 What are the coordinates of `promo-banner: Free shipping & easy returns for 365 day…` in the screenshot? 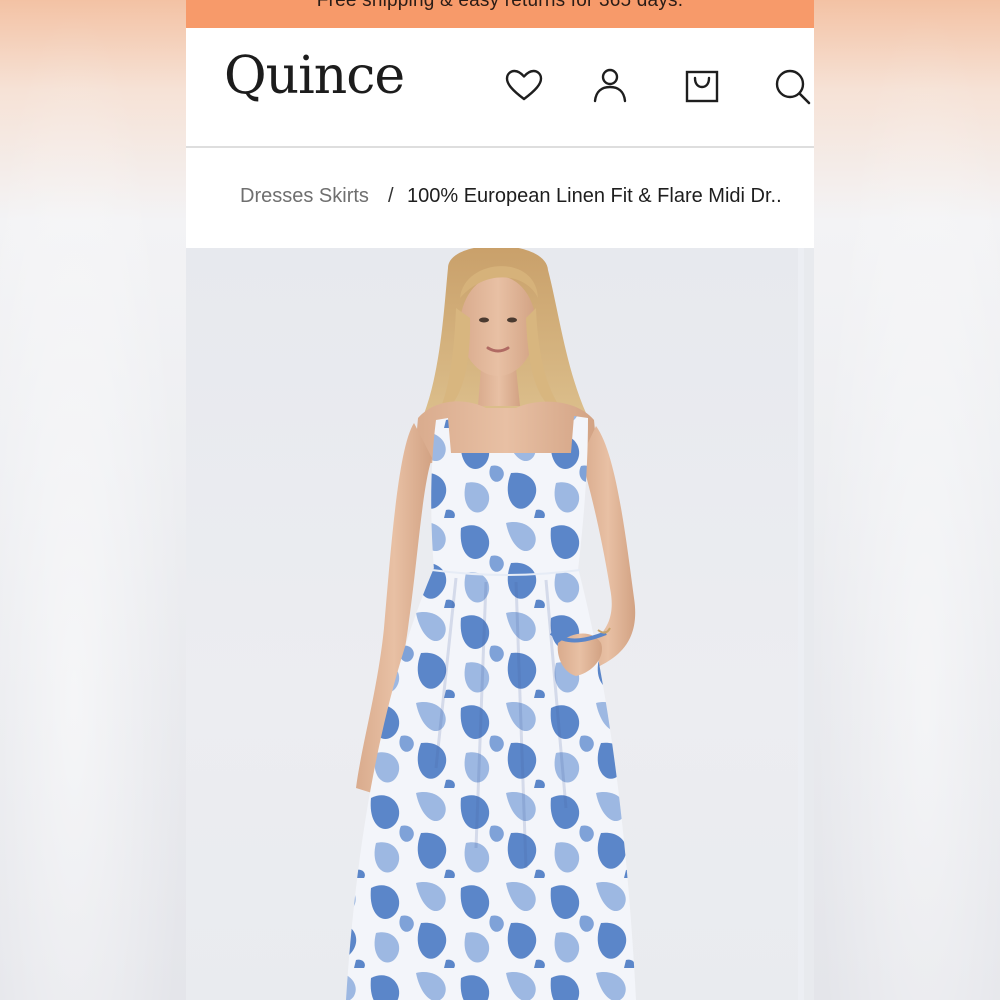 It's located at (500, 14).